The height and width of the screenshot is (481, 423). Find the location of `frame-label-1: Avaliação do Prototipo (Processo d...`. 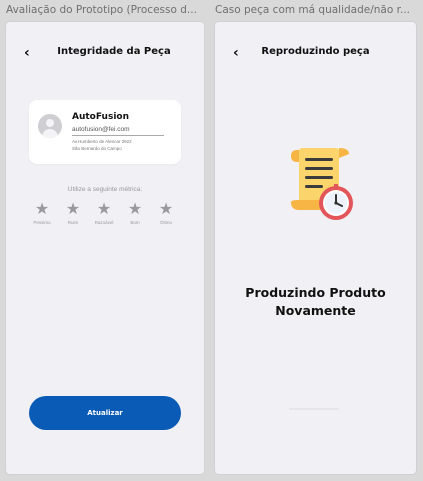

frame-label-1: Avaliação do Prototipo (Processo d... is located at coordinates (101, 10).